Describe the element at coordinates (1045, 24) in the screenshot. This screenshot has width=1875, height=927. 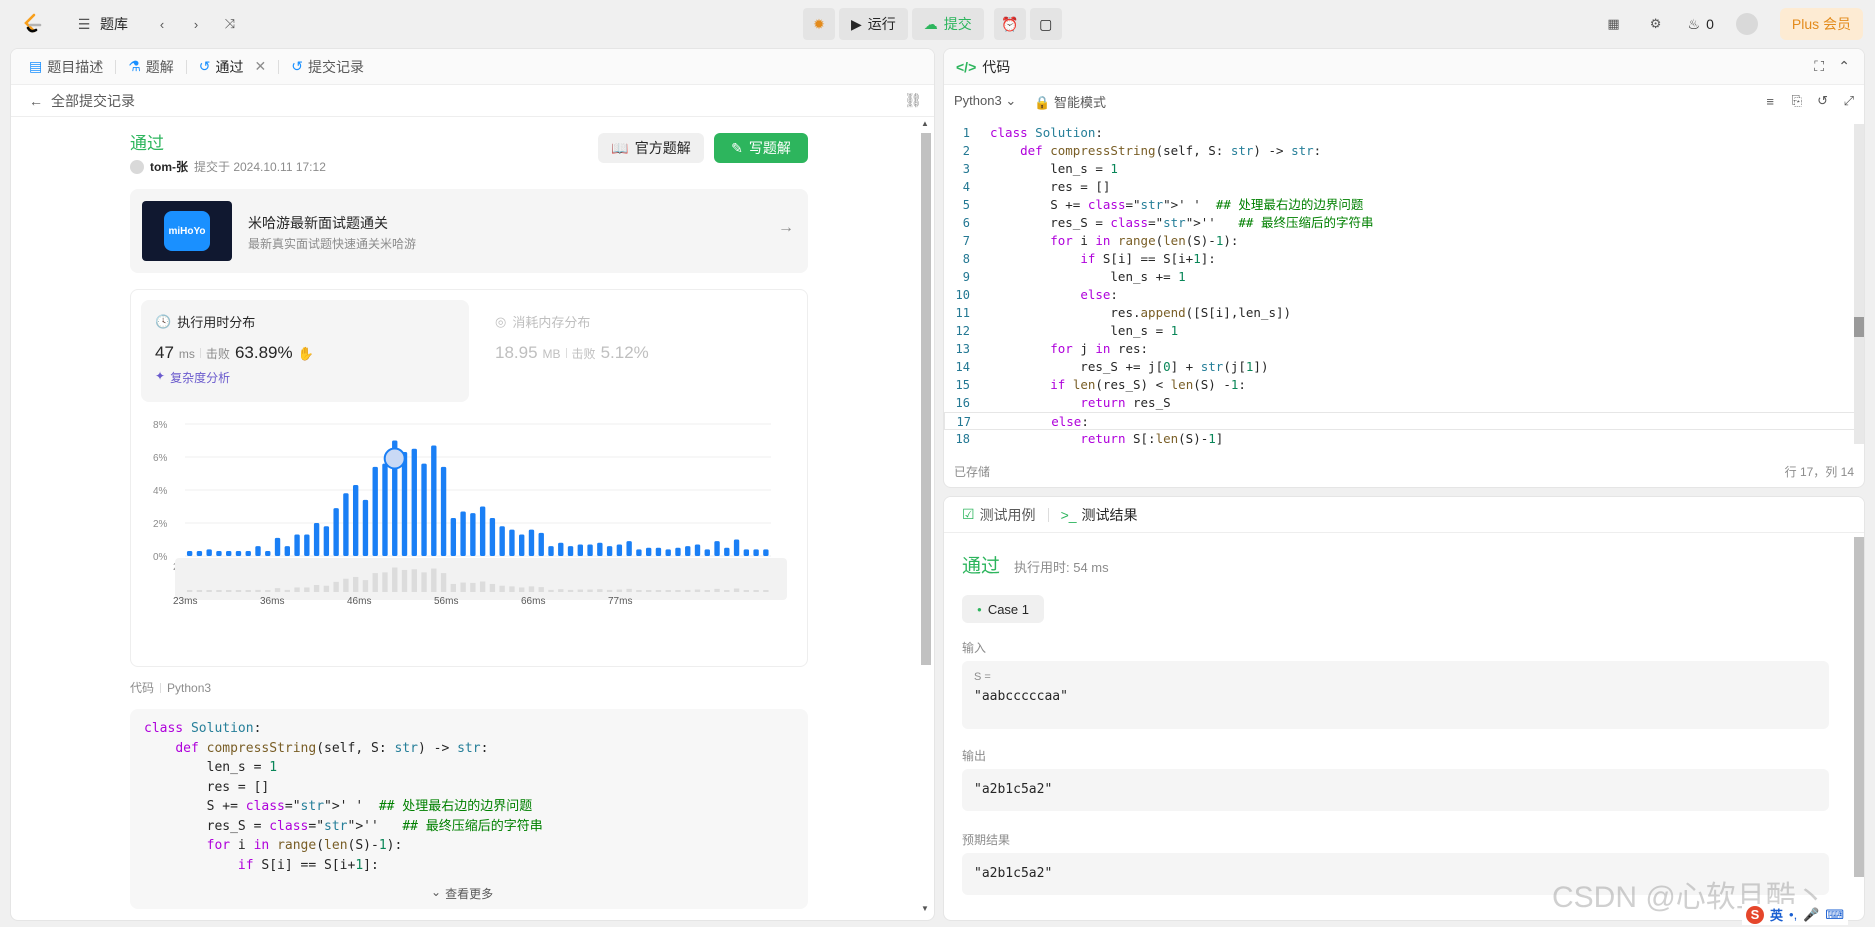
I see `note-button: ▢` at that location.